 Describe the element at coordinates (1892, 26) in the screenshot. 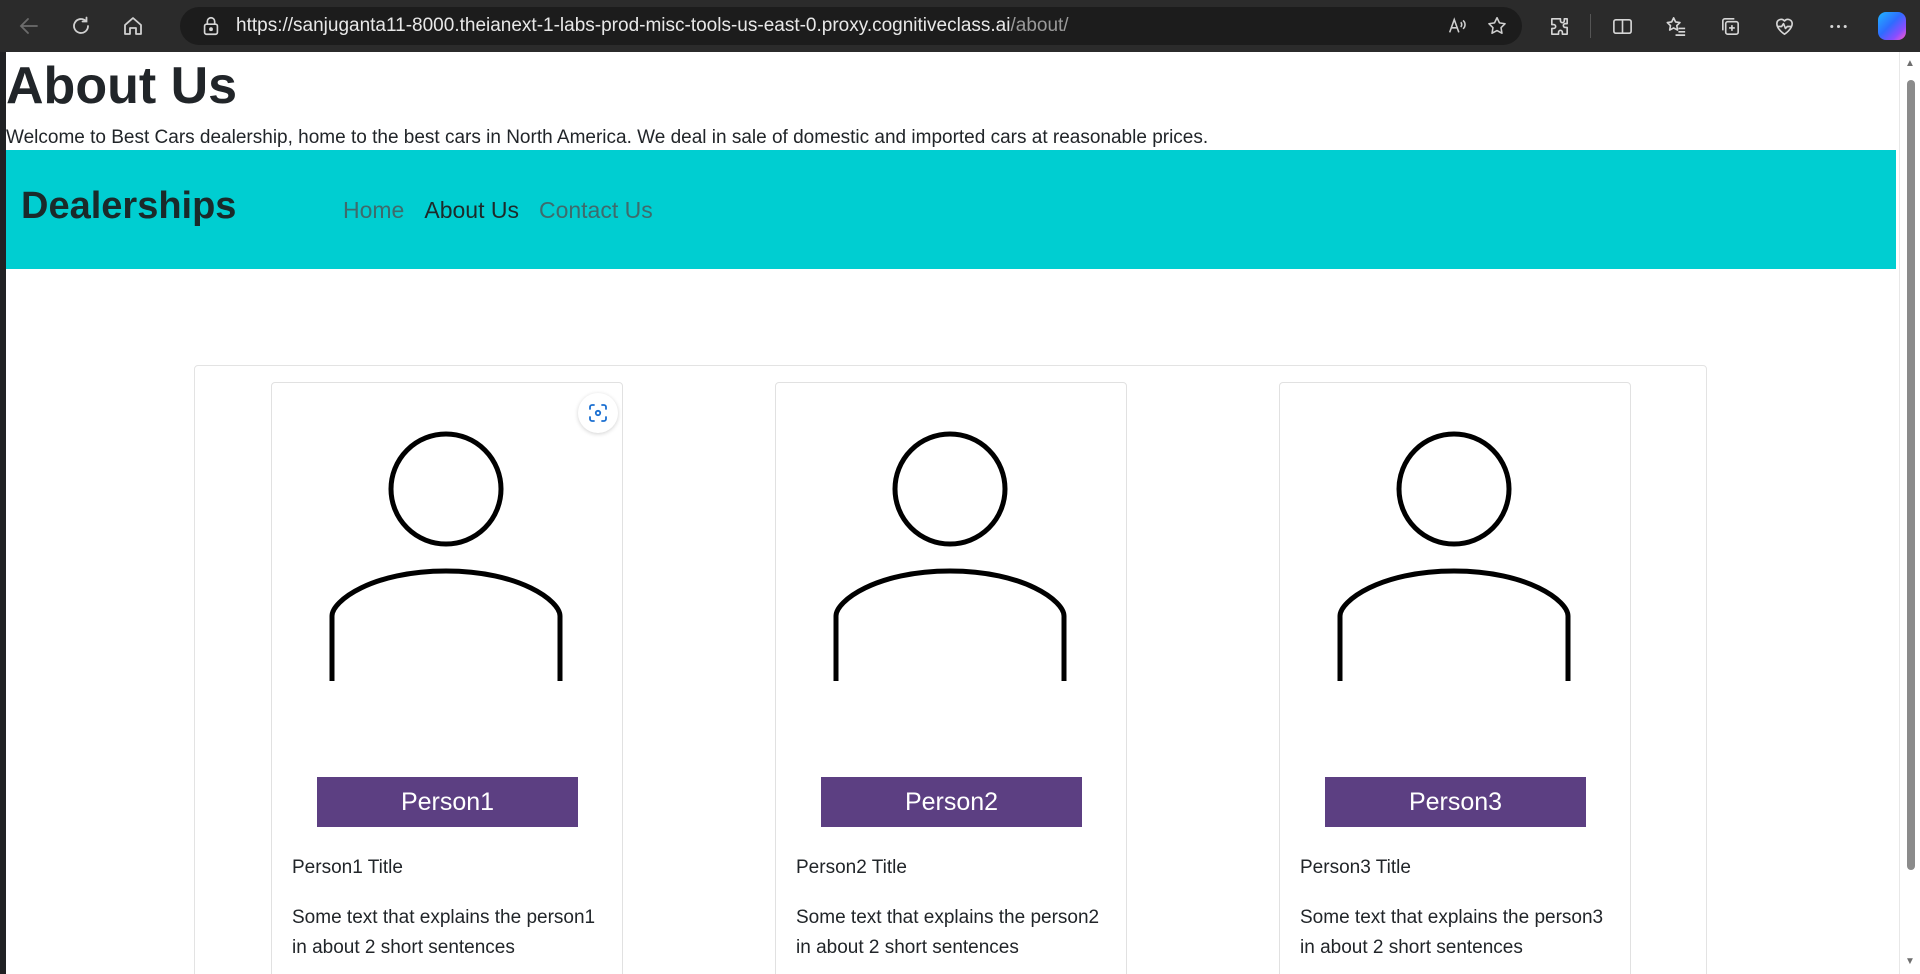

I see `copilot-icon` at that location.